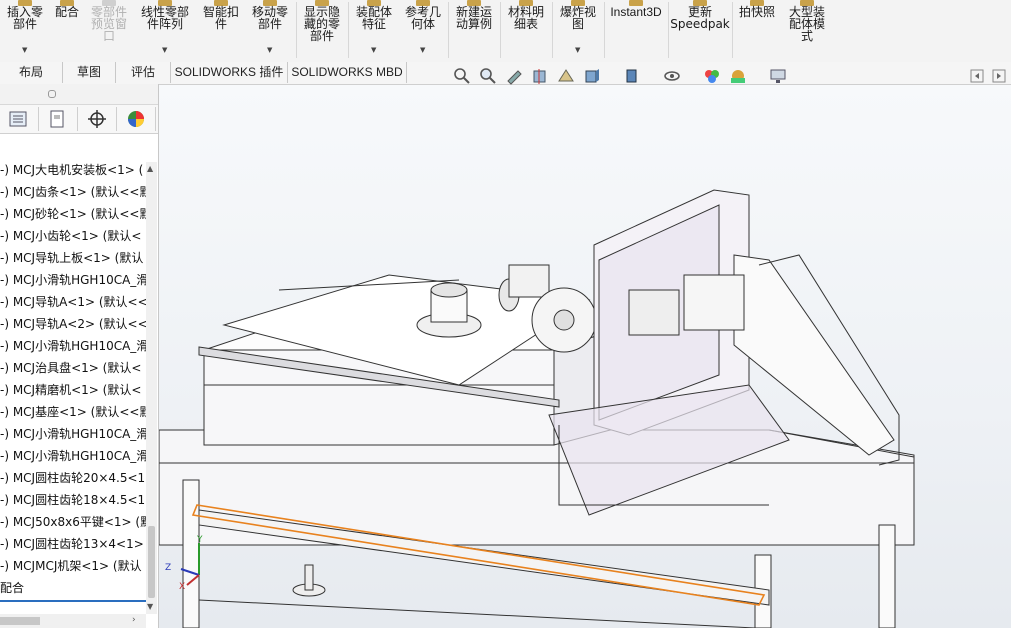 The image size is (1011, 628). What do you see at coordinates (462, 76) in the screenshot?
I see `zoom-to-fit-icon` at bounding box center [462, 76].